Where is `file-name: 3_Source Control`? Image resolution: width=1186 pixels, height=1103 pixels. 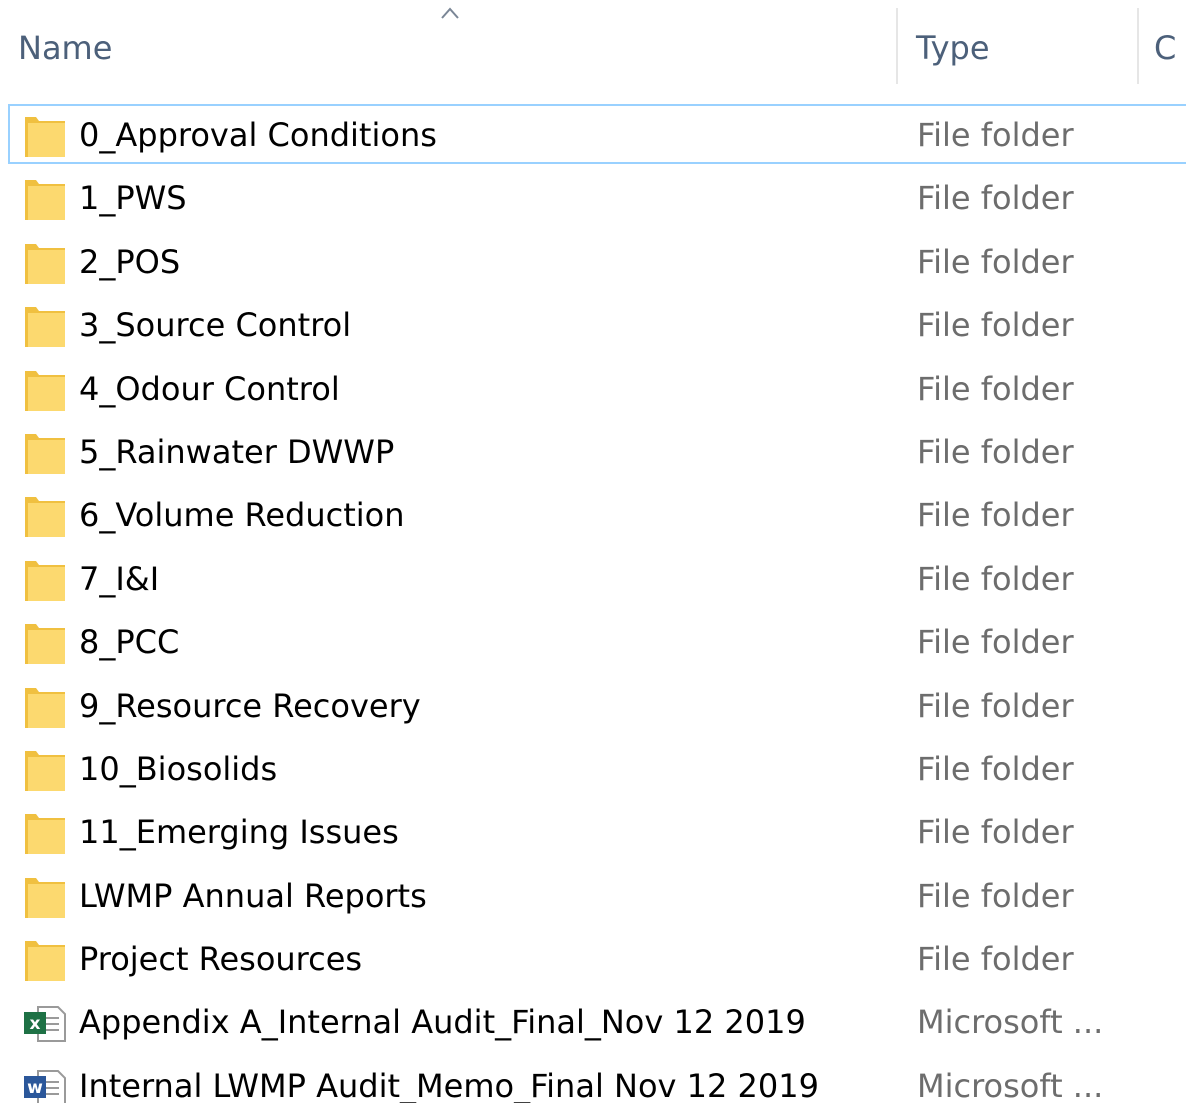
file-name: 3_Source Control is located at coordinates (215, 325).